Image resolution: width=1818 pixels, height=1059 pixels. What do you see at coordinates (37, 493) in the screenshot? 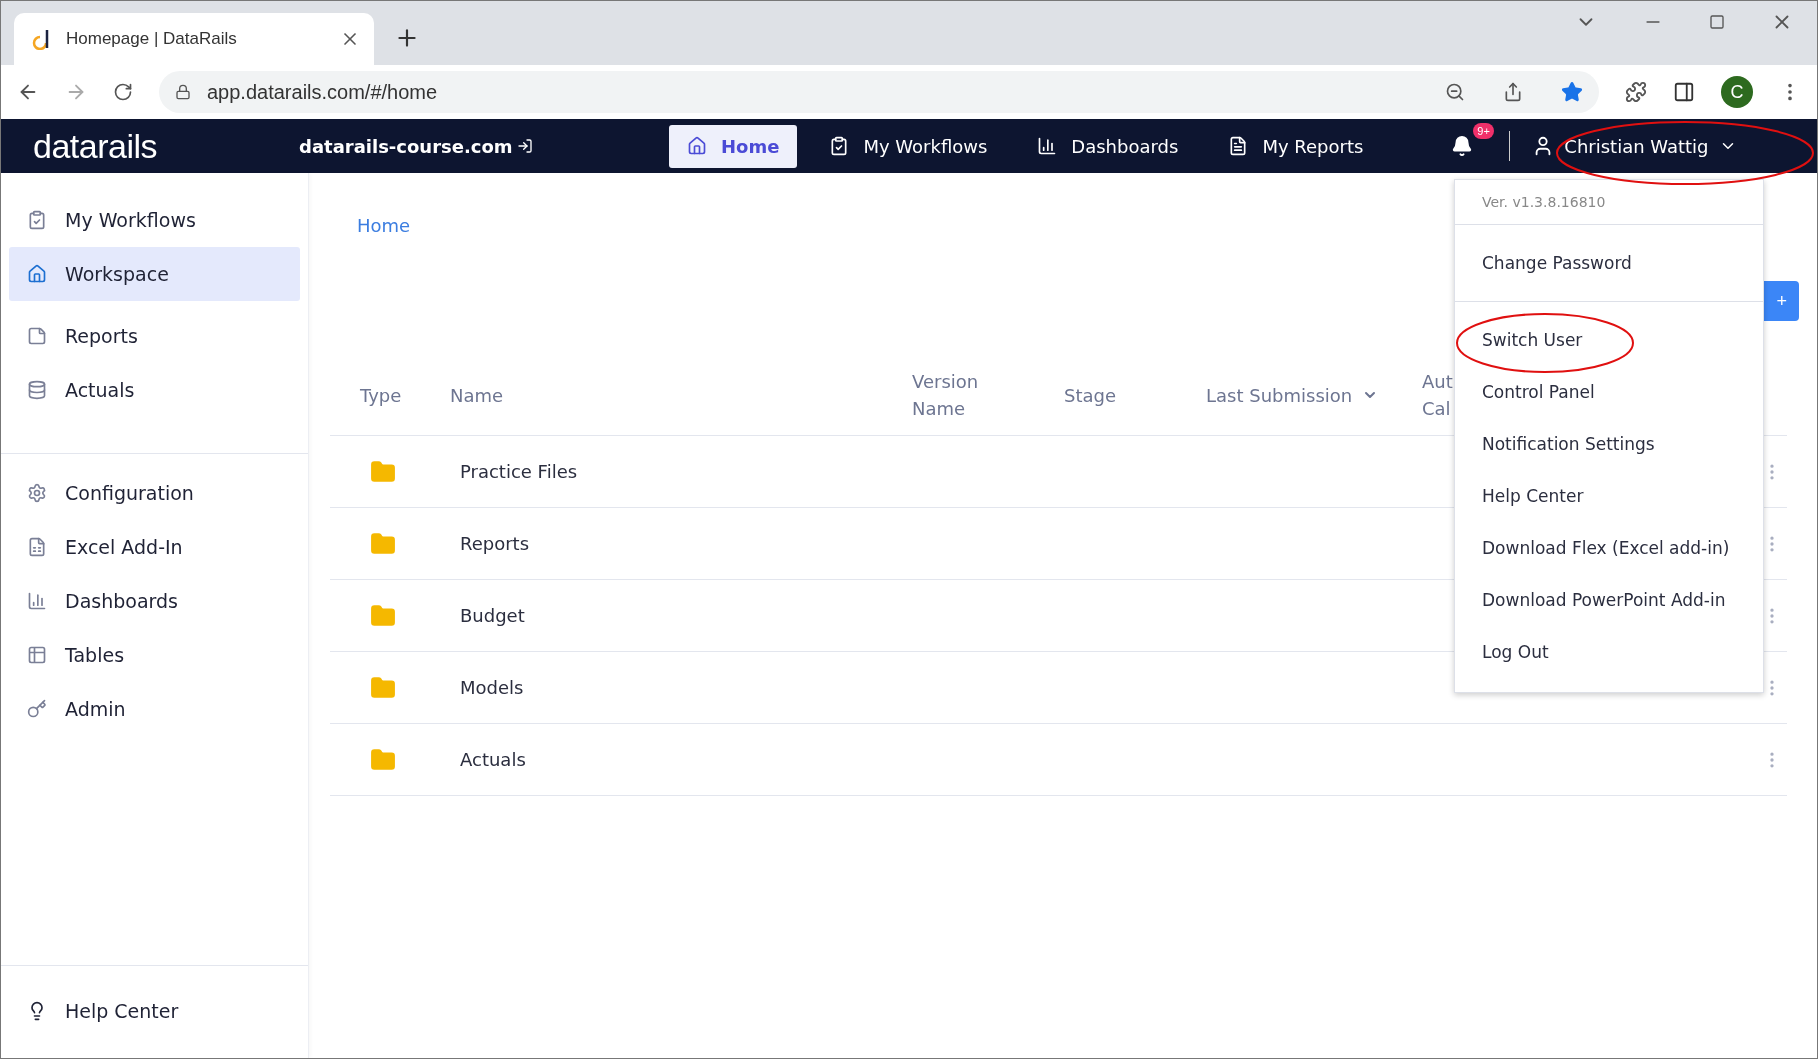
I see `settings-icon` at bounding box center [37, 493].